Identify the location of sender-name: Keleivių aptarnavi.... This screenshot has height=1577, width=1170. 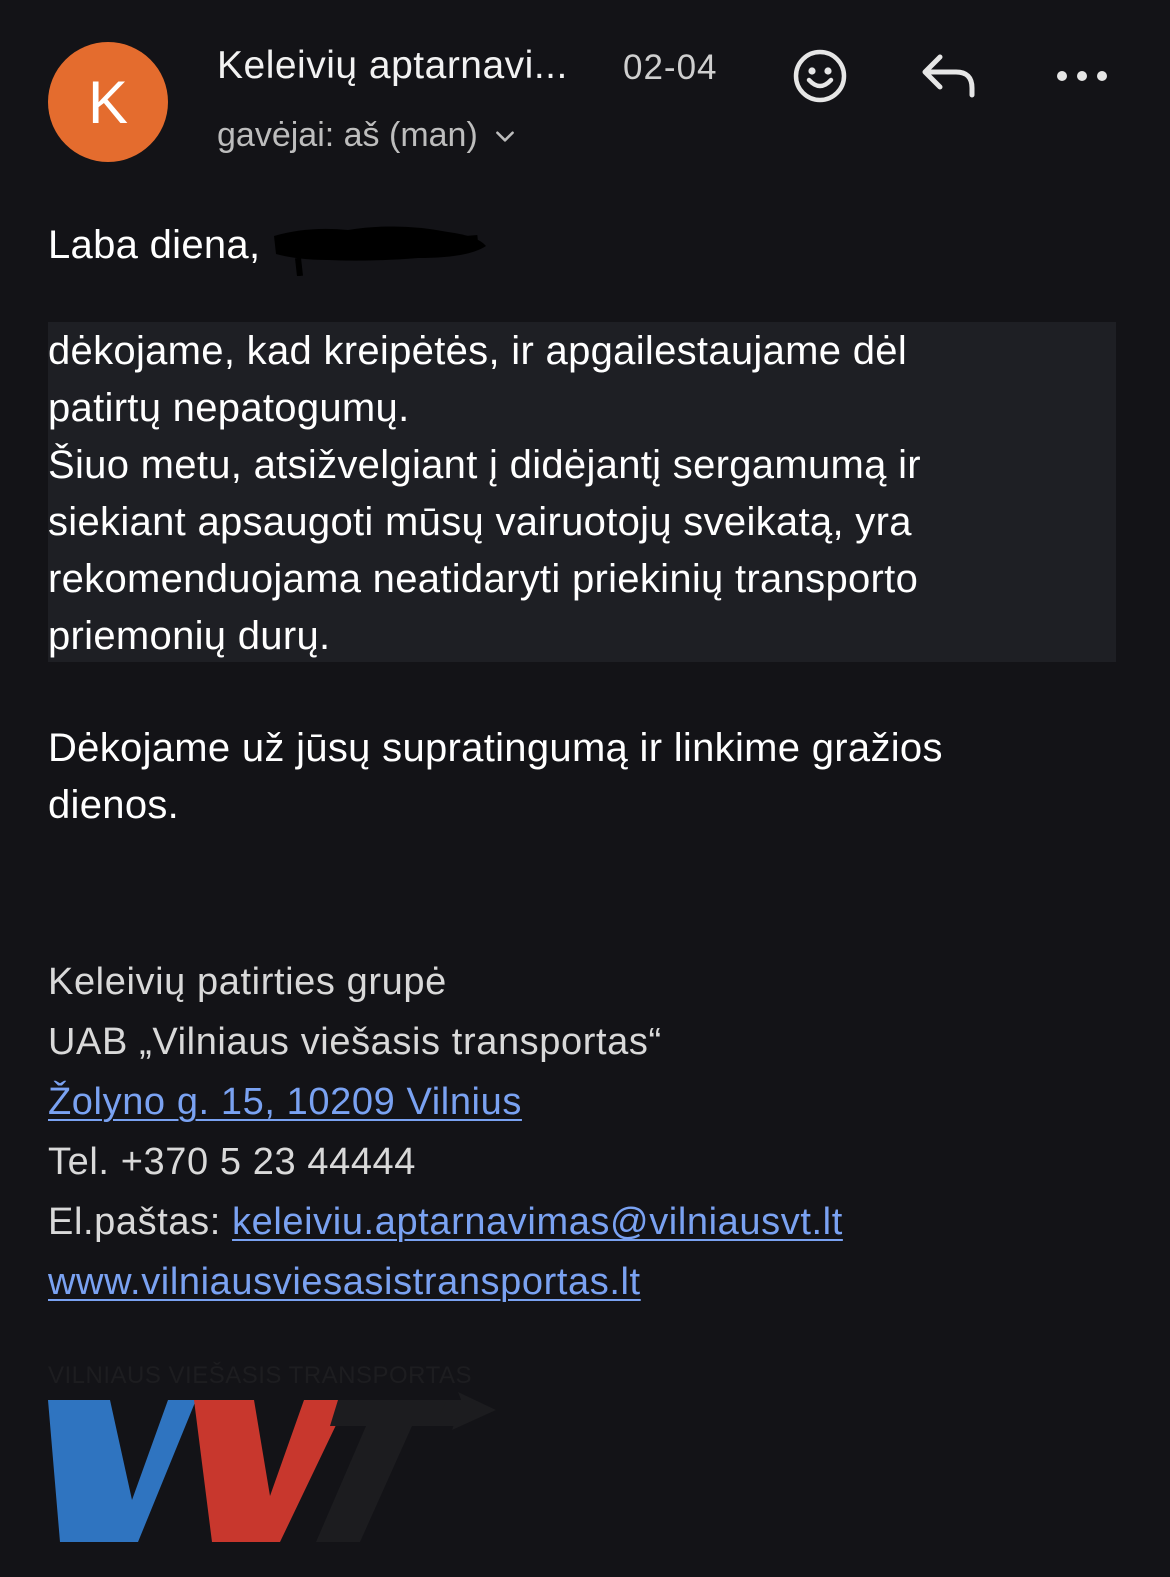
(392, 66).